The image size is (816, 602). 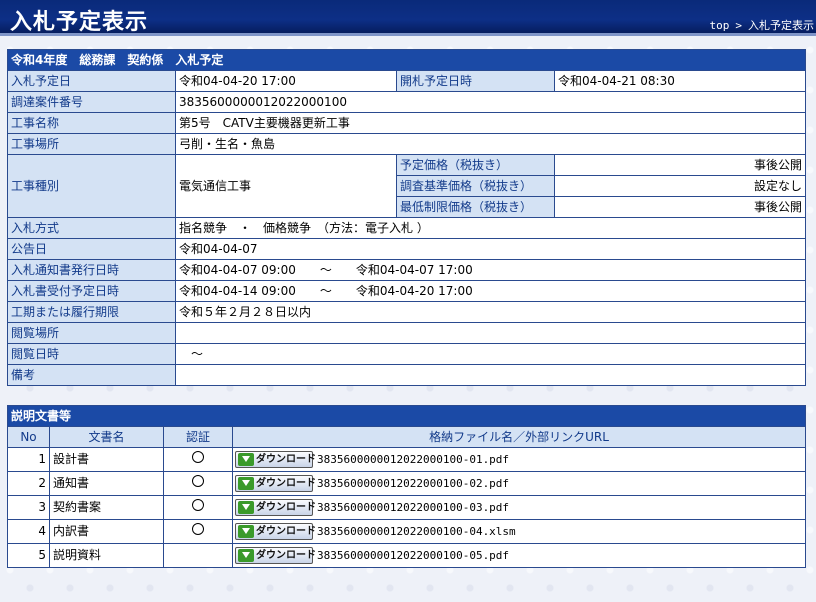 What do you see at coordinates (79, 22) in the screenshot?
I see `page-title: 入札予定表示` at bounding box center [79, 22].